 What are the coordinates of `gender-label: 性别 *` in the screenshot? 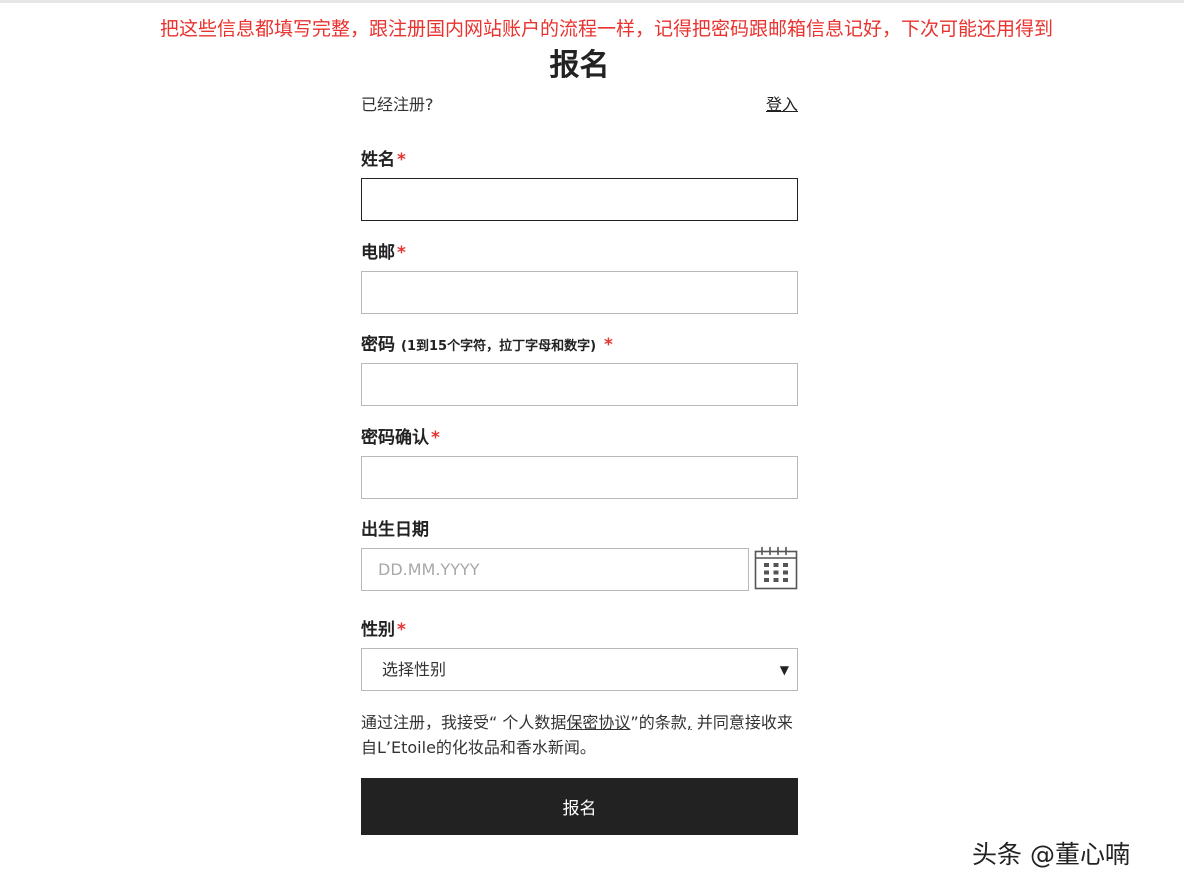 It's located at (383, 630).